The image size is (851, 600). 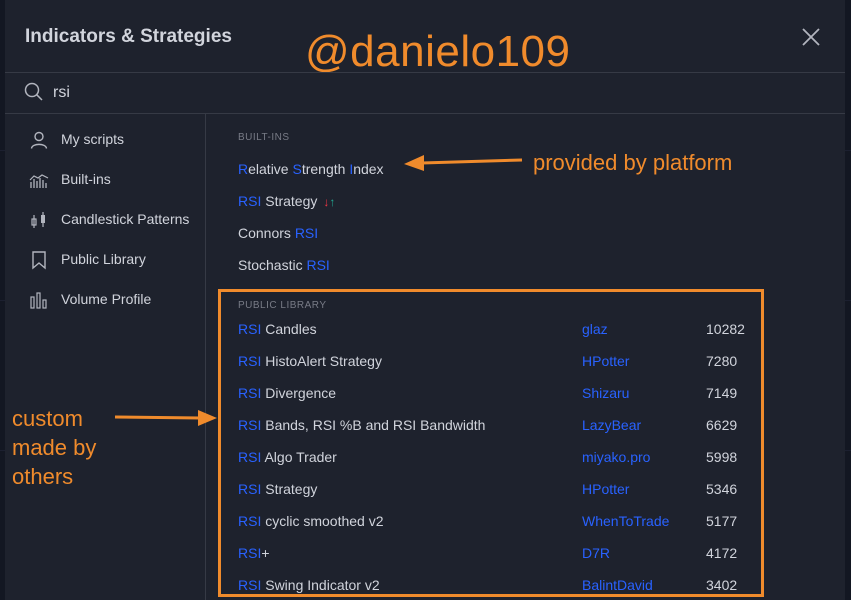 What do you see at coordinates (518, 265) in the screenshot?
I see `built-in-row: Stochastic RSI` at bounding box center [518, 265].